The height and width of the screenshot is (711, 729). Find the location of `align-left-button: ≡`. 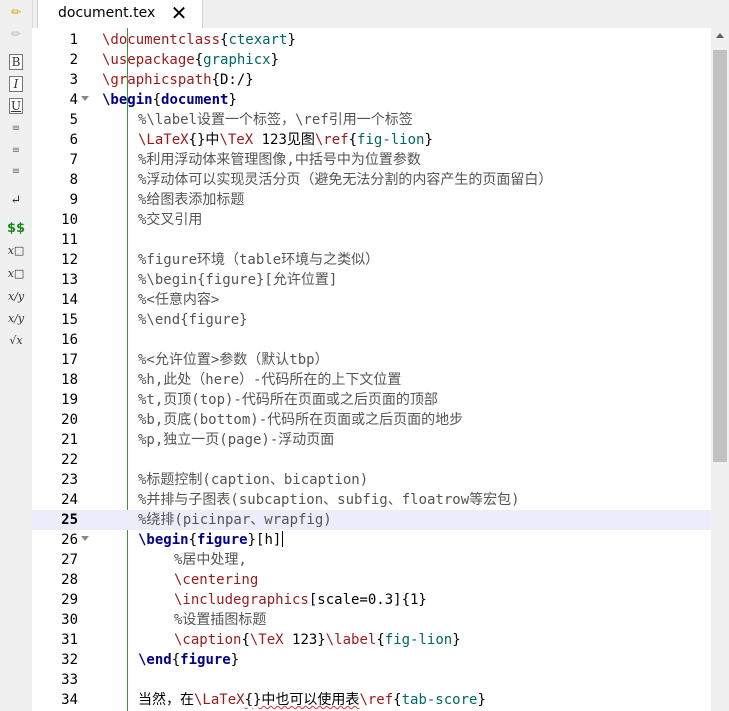

align-left-button: ≡ is located at coordinates (16, 129).